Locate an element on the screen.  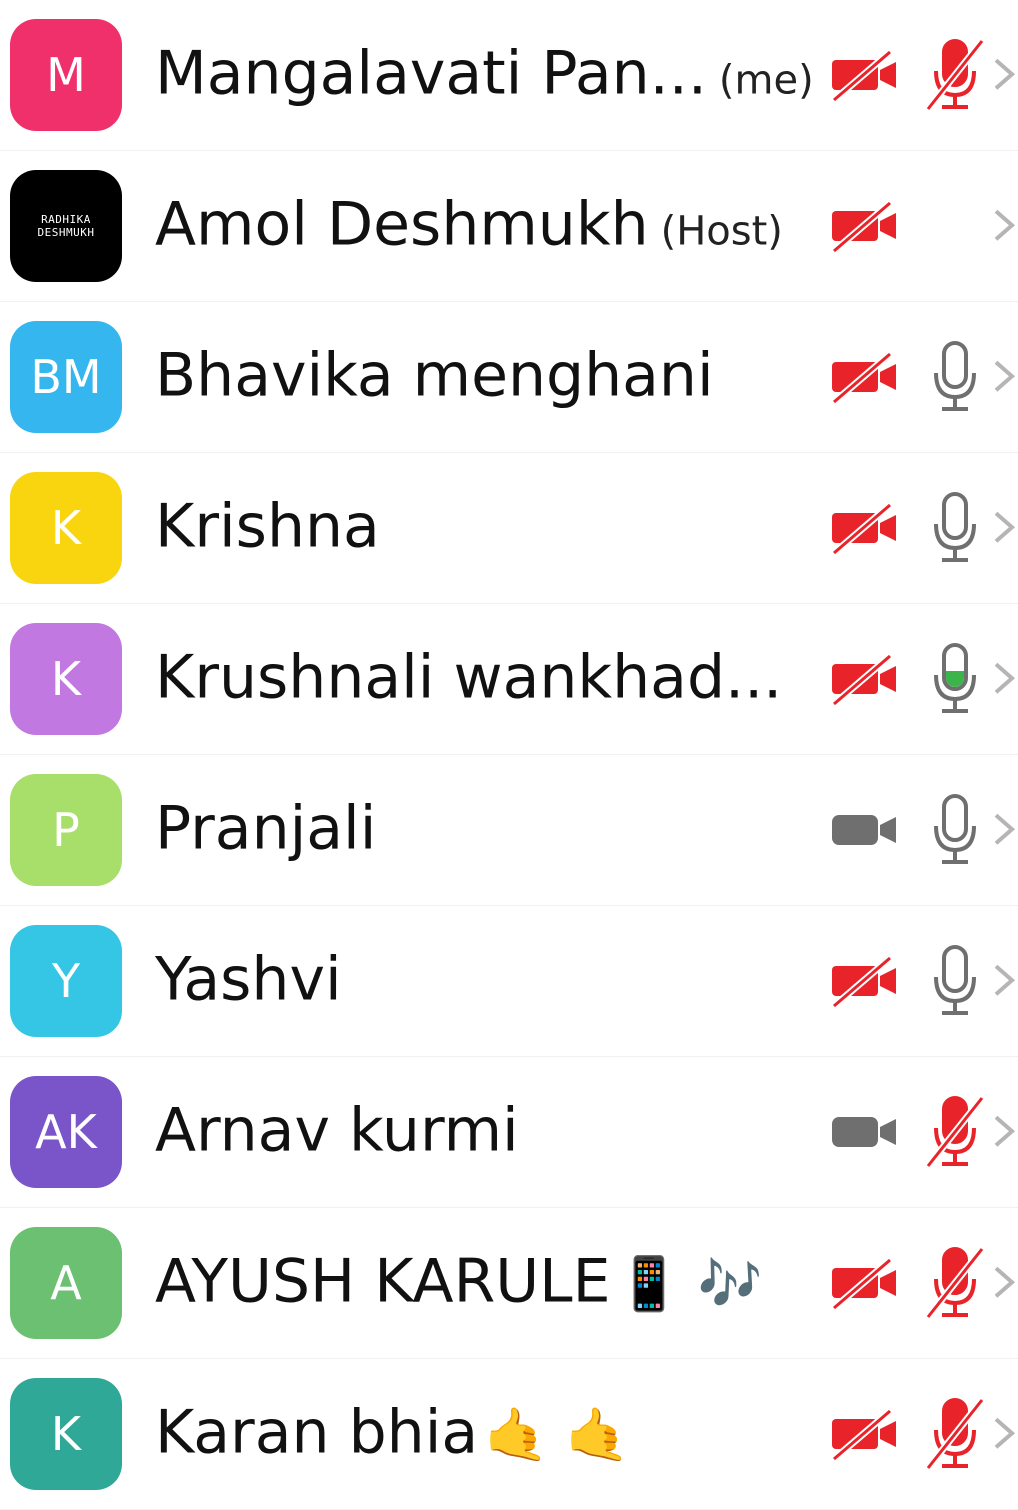
participant-name-line: Bhavika menghani is located at coordinates (434, 376).